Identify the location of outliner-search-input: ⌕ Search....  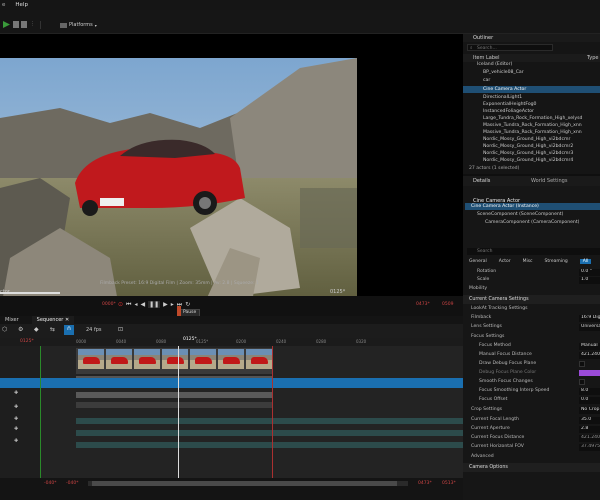
(510, 47).